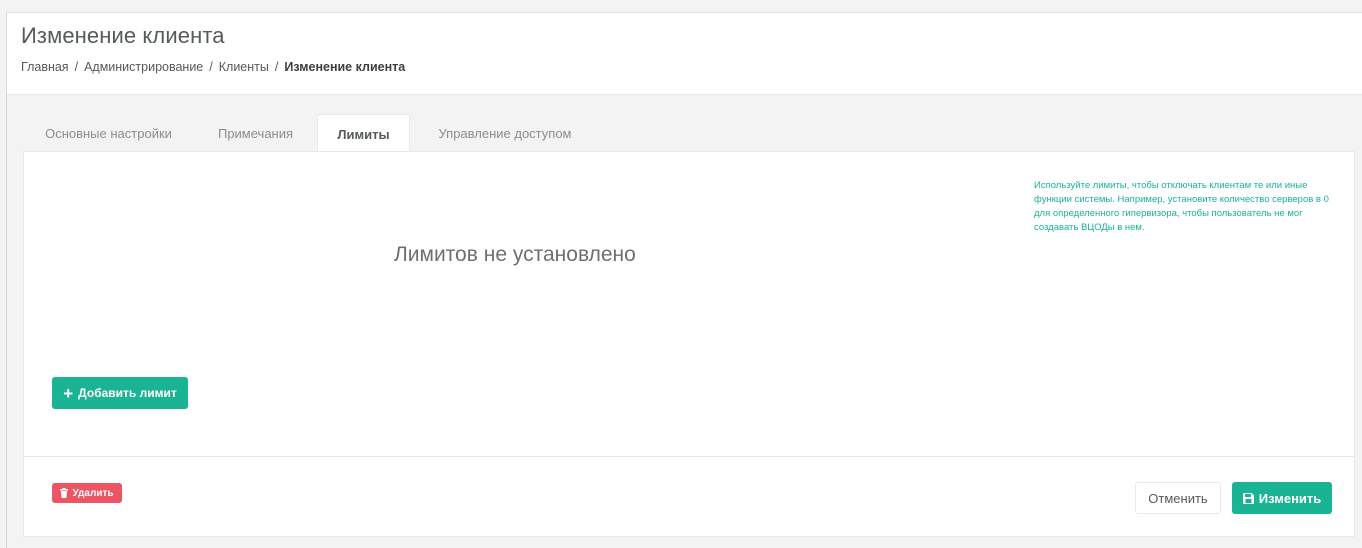  I want to click on save-label: Изменить, so click(1290, 498).